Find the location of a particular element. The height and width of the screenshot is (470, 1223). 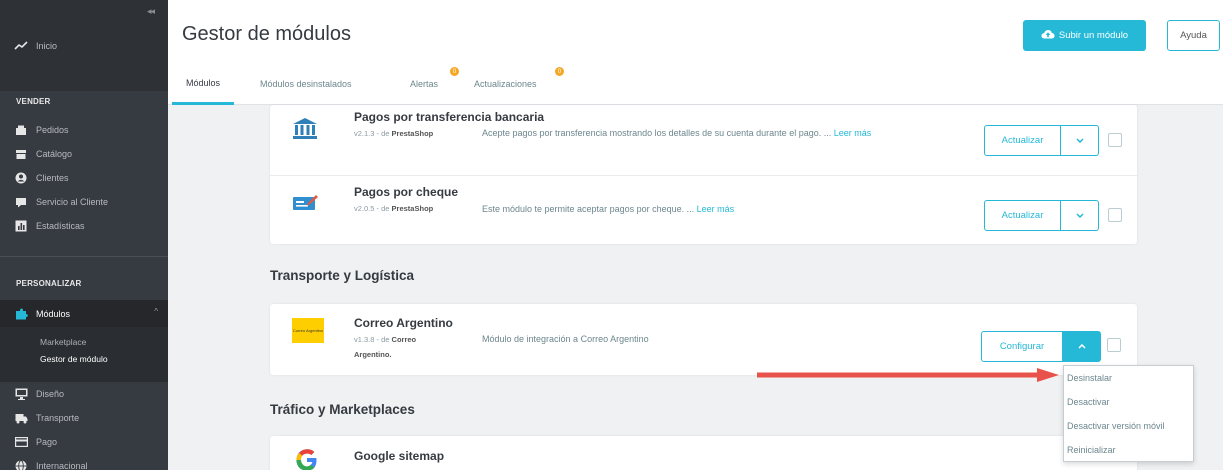

sidebar-item-label: Módulos is located at coordinates (53, 313).